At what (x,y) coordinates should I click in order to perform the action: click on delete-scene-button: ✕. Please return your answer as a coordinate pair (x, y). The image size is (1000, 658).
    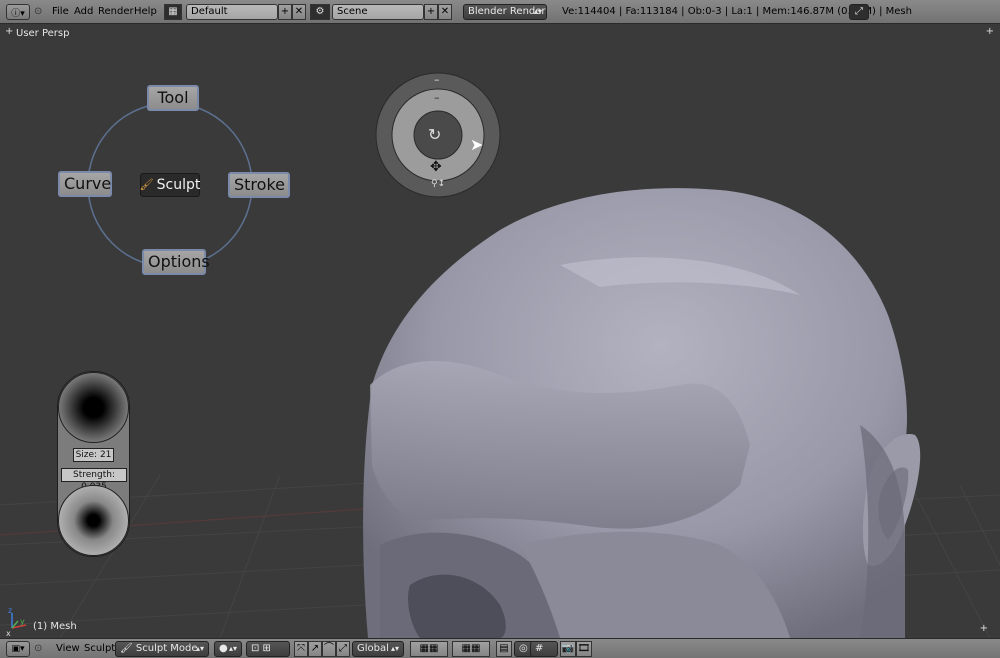
    Looking at the image, I should click on (445, 12).